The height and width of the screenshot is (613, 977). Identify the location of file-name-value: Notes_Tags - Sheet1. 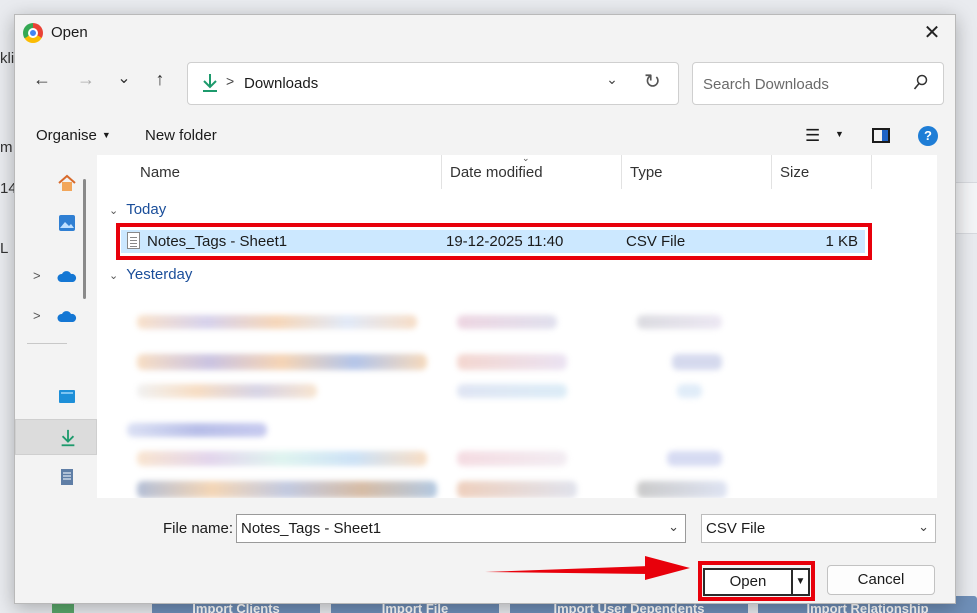
(311, 528).